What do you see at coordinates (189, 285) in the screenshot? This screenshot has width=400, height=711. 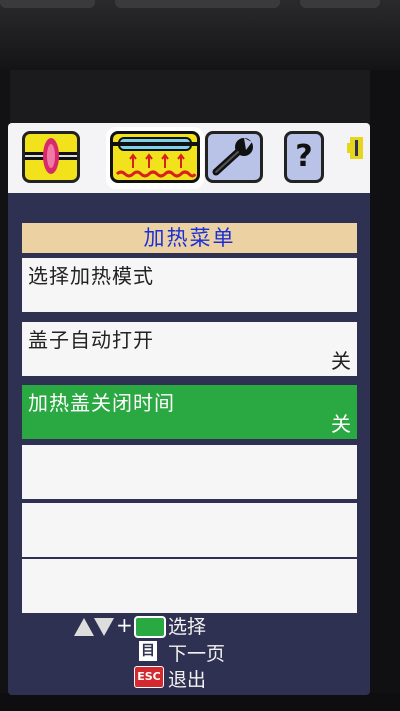 I see `menu-item-heating-mode: 选择加热模式` at bounding box center [189, 285].